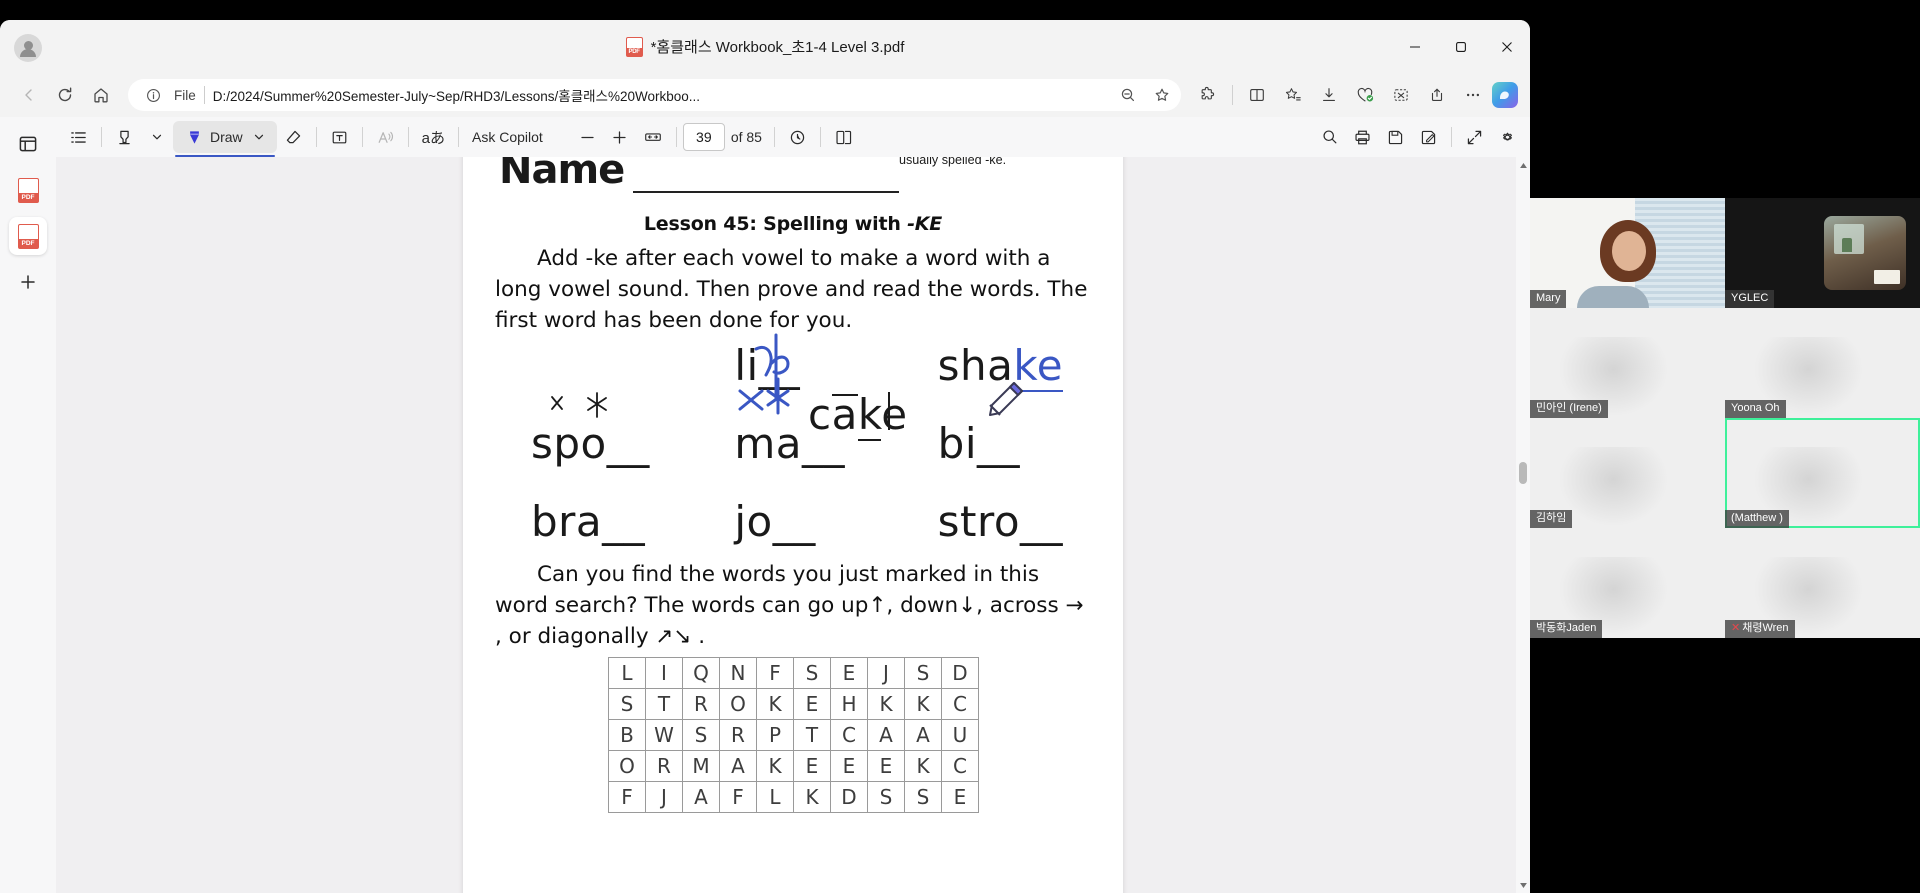 The width and height of the screenshot is (1920, 893). I want to click on worksheet-name-line, so click(766, 192).